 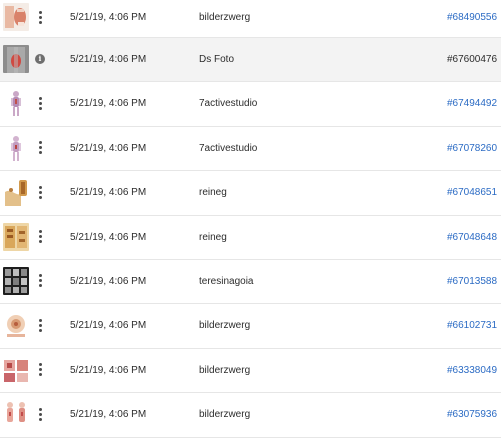 I want to click on list-row: i 5/21/19, 4:06 PM Ds Foto #67600476, so click(x=250, y=60).